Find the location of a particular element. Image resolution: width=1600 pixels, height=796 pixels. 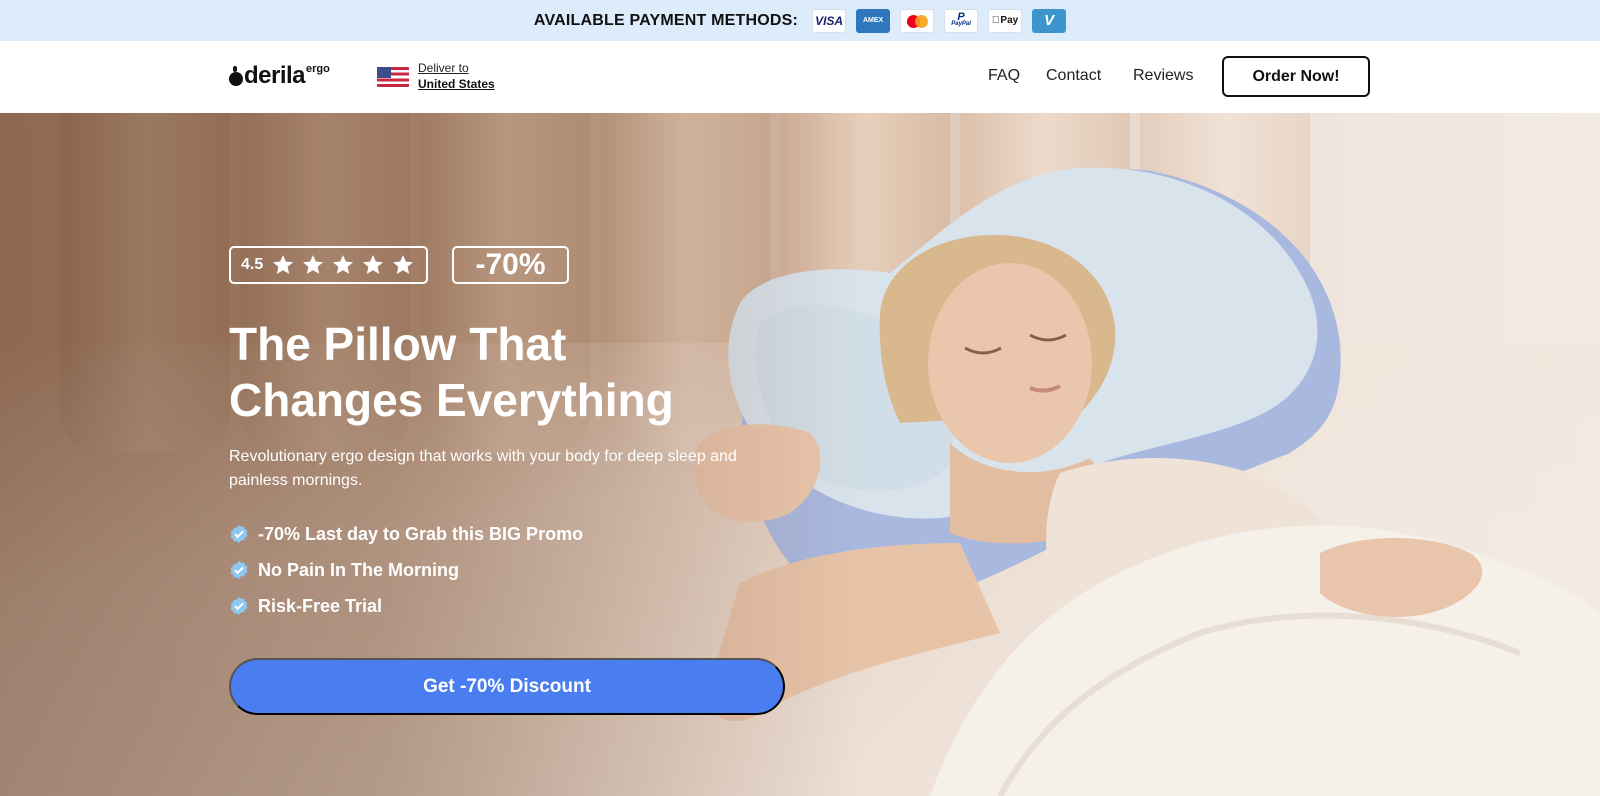

benefit-label: -70% Last day to Grab this BIG Promo is located at coordinates (421, 533).